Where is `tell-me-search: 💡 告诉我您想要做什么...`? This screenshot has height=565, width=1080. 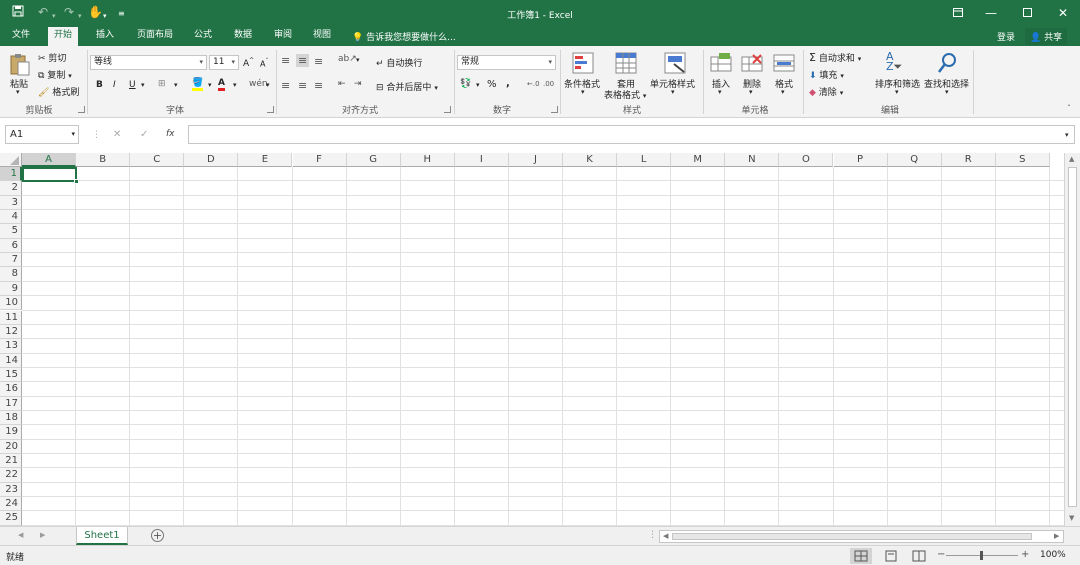 tell-me-search: 💡 告诉我您想要做什么... is located at coordinates (404, 36).